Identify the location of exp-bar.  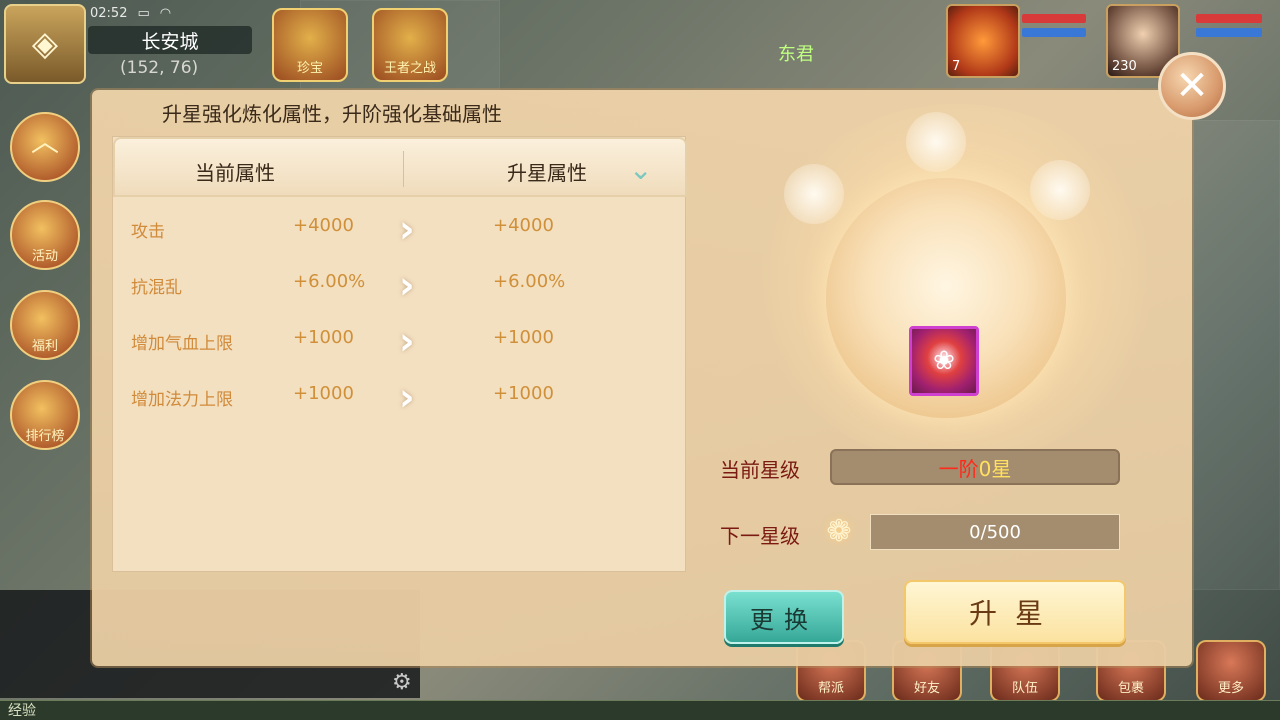
(640, 710).